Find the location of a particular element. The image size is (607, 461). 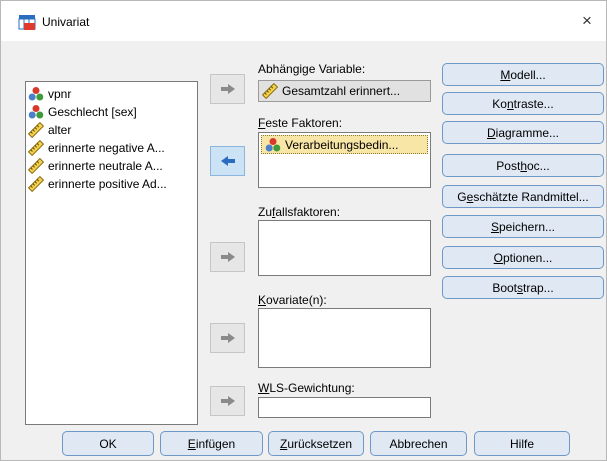

ok-button: OK is located at coordinates (108, 443).